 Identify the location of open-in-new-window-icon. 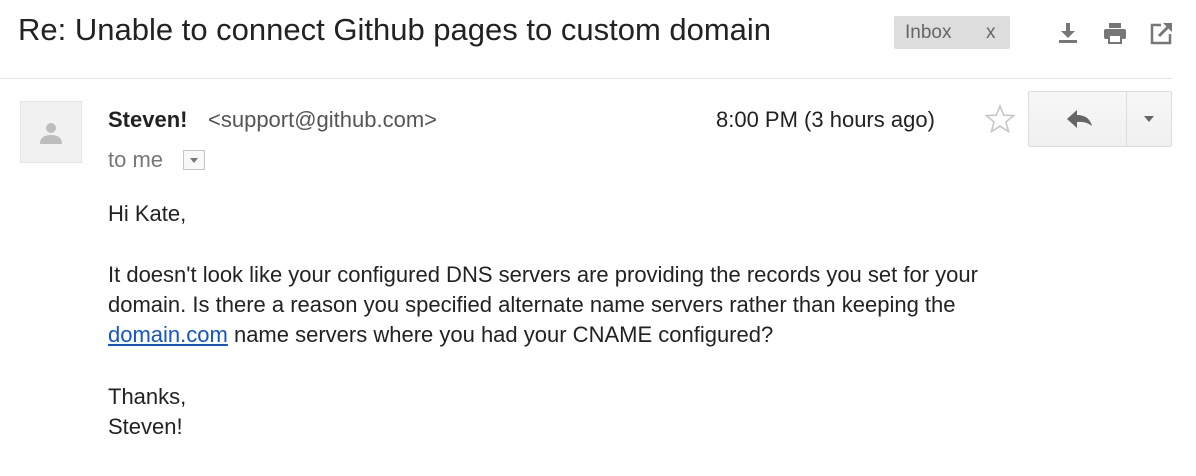
(1162, 33).